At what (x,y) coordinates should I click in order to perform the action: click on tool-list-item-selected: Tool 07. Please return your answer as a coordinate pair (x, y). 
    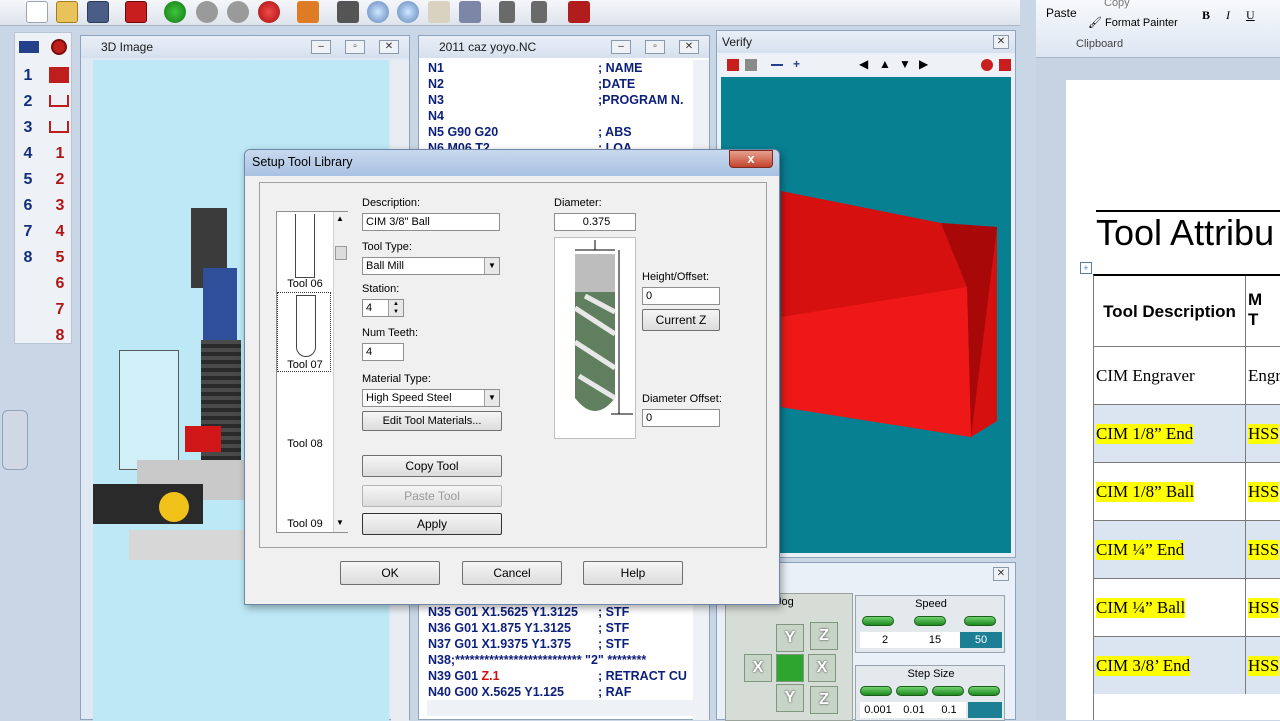
    Looking at the image, I should click on (304, 332).